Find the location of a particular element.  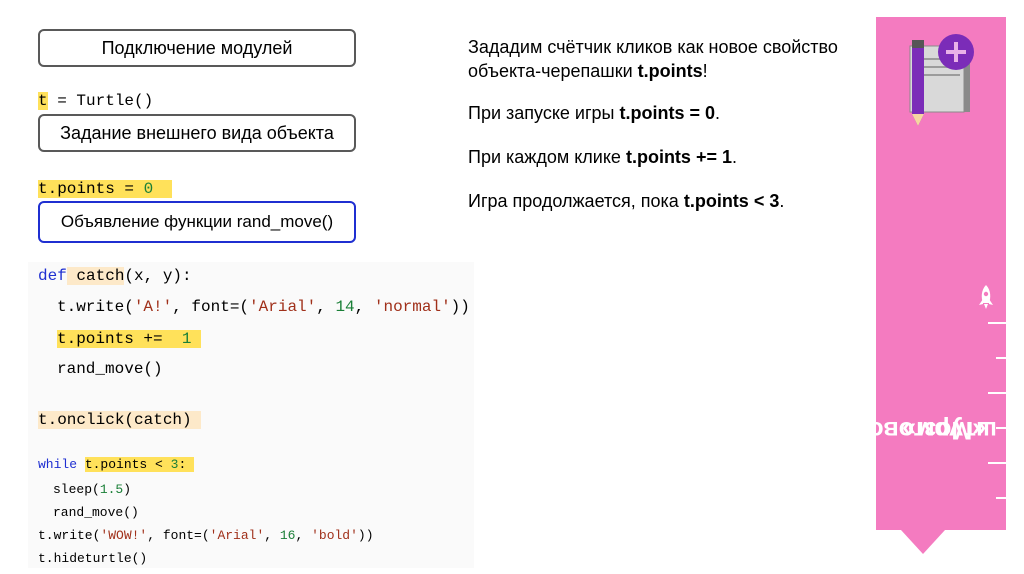

modules-box: Подключение модулей is located at coordinates (197, 48).